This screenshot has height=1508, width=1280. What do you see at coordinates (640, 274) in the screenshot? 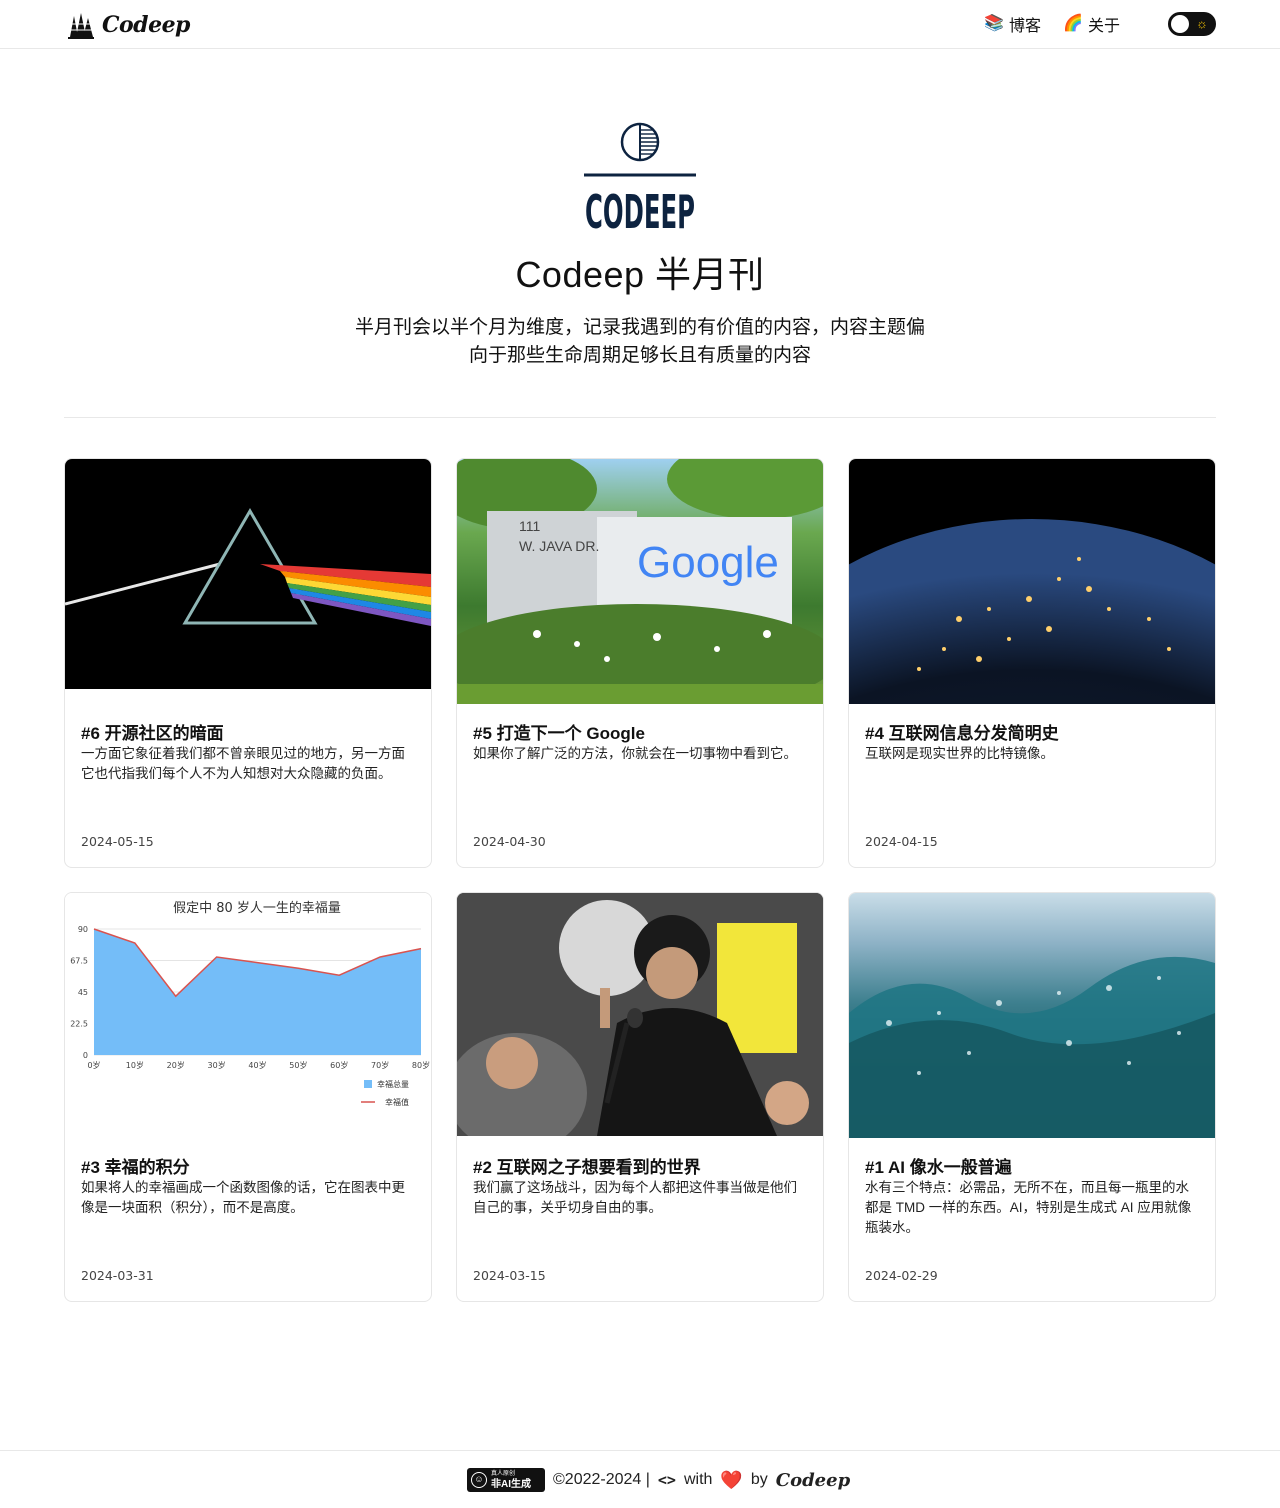
I see `page-title: Codeep 半月刊` at bounding box center [640, 274].